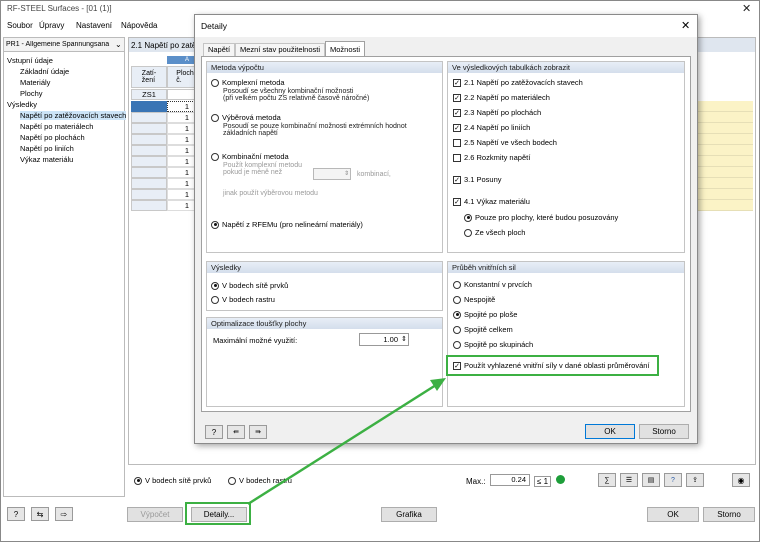  I want to click on highlight-arrow, so click(346, 442).